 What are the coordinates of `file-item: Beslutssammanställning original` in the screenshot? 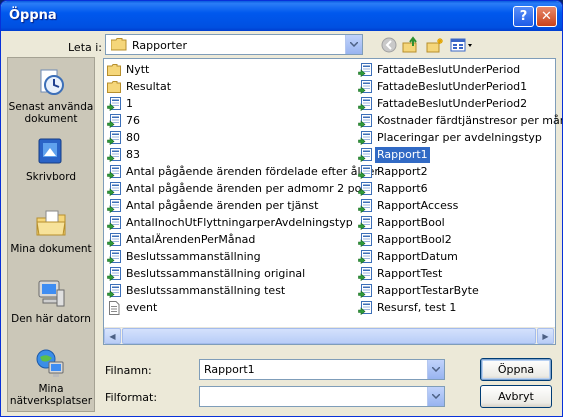 It's located at (207, 274).